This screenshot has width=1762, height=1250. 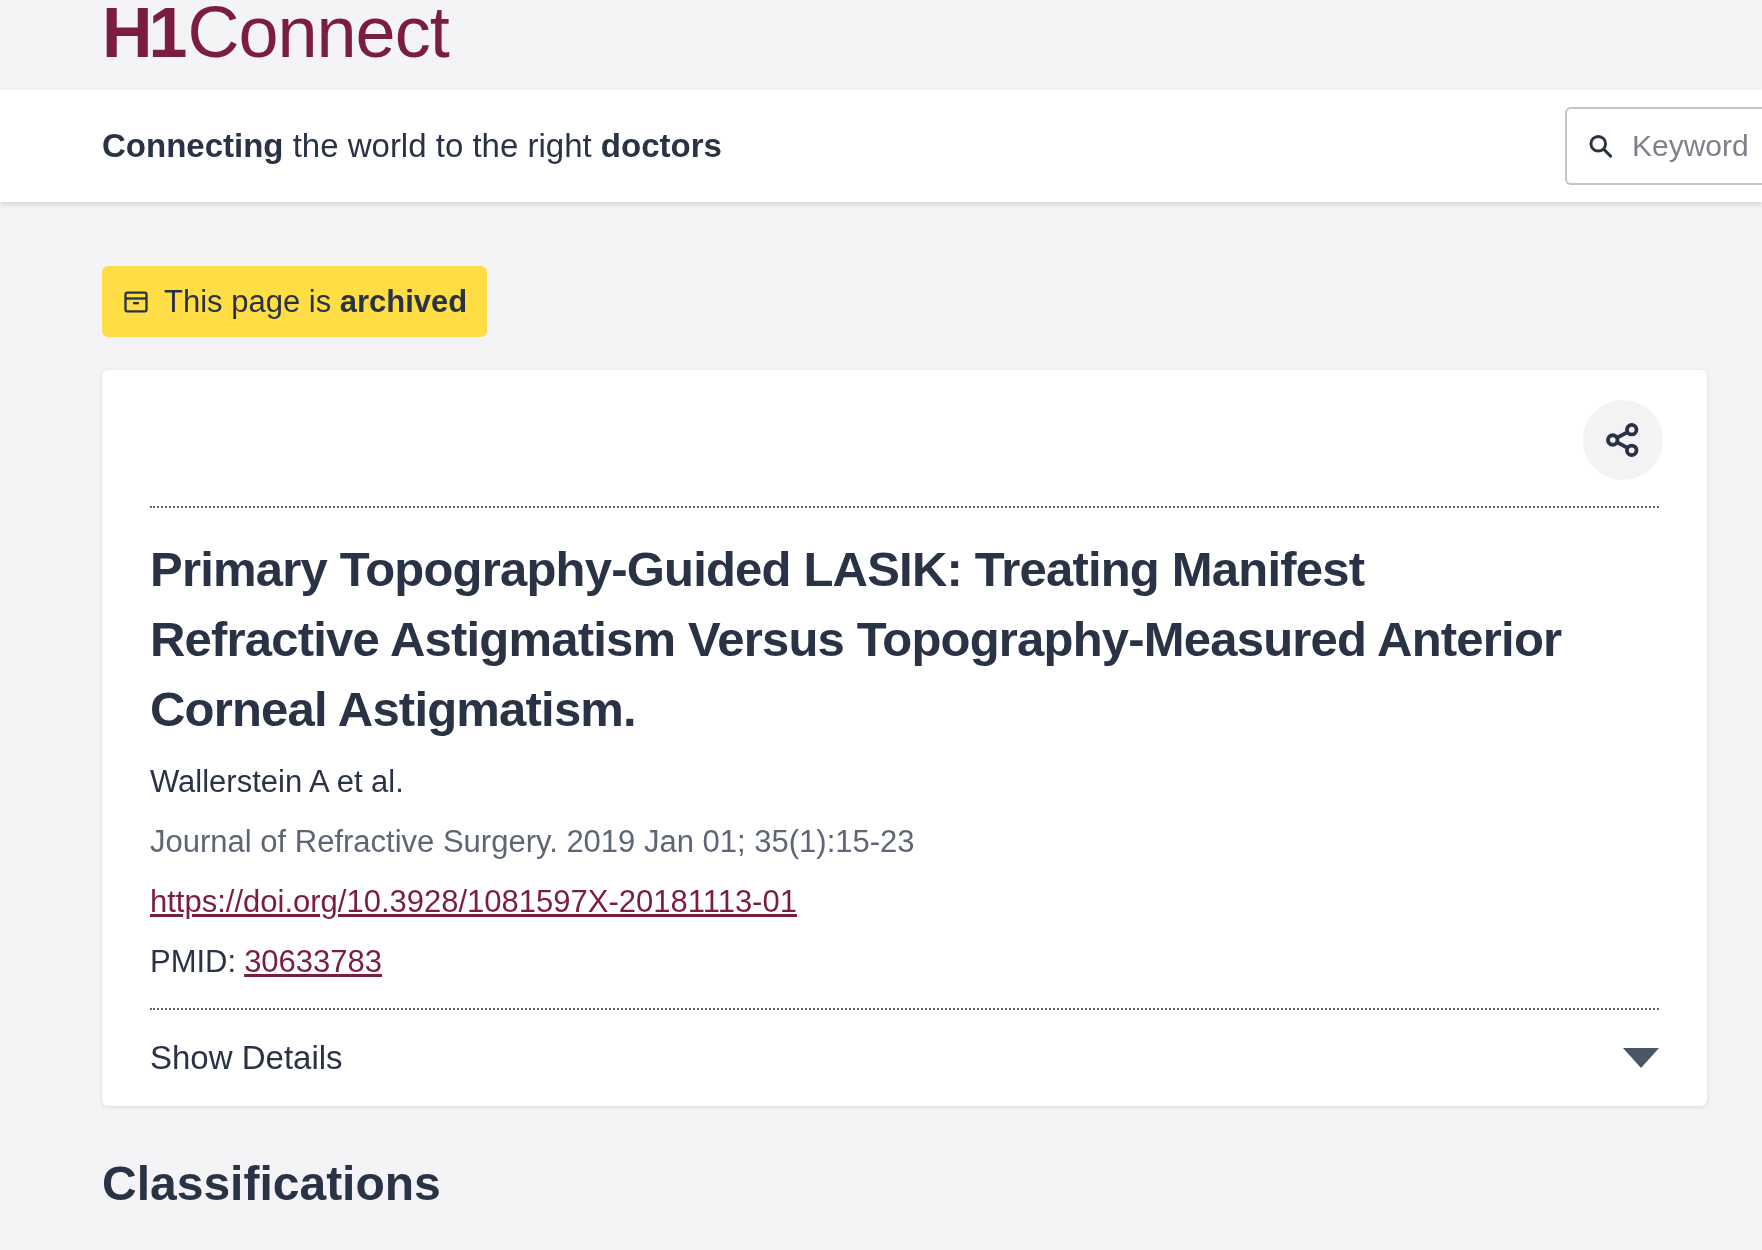 I want to click on article-authors: Wallerstein A et al., so click(x=277, y=782).